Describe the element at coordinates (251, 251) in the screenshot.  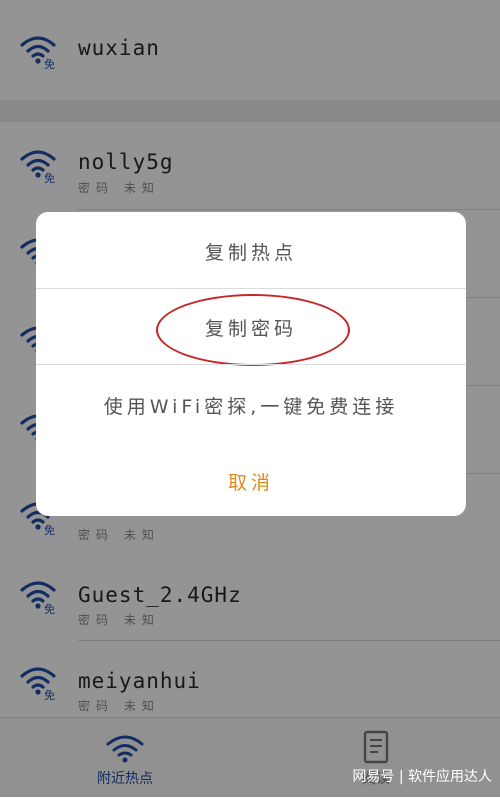
I see `copy-hotspot-option: 复制热点` at that location.